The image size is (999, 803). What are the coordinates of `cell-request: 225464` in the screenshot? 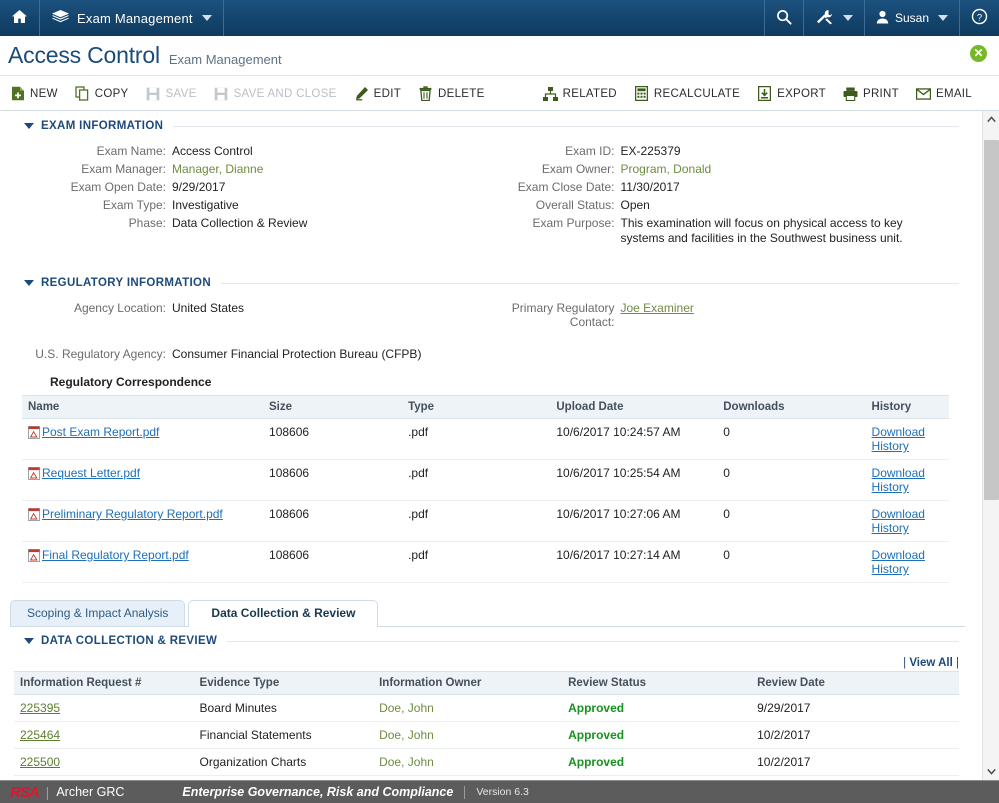 It's located at (104, 735).